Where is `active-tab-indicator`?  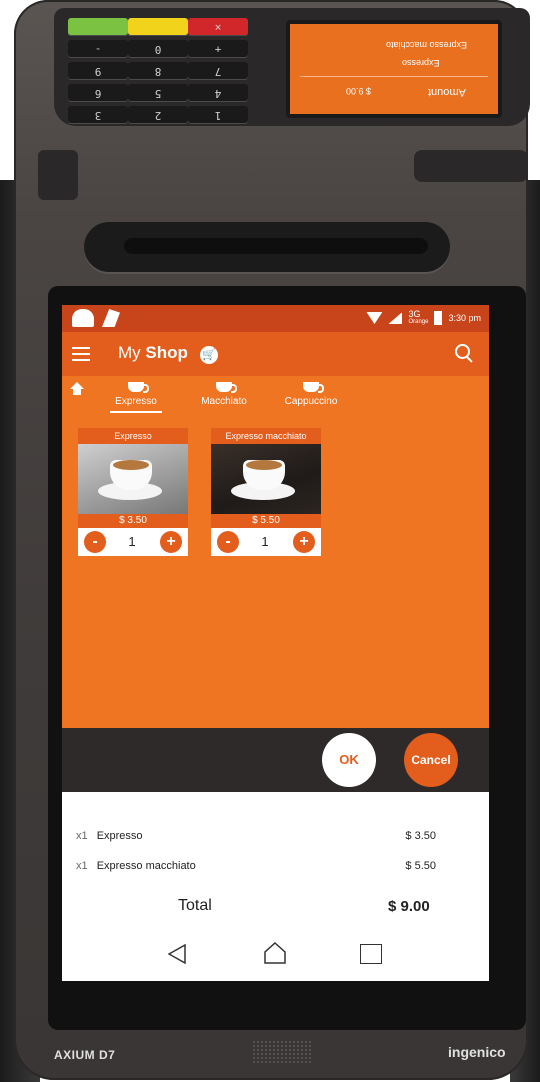
active-tab-indicator is located at coordinates (136, 412).